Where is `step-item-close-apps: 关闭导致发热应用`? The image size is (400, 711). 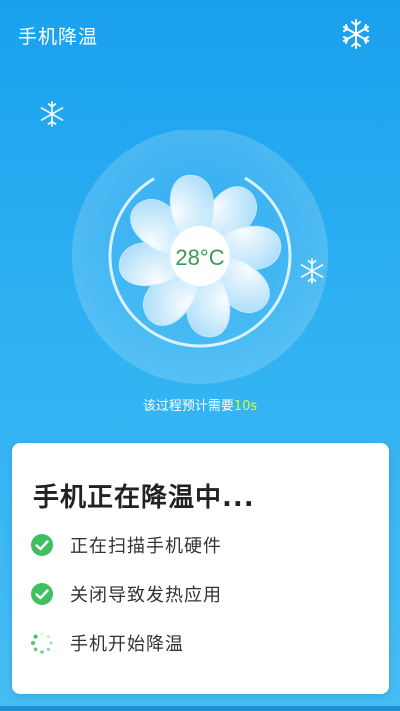
step-item-close-apps: 关闭导致发热应用 is located at coordinates (126, 594).